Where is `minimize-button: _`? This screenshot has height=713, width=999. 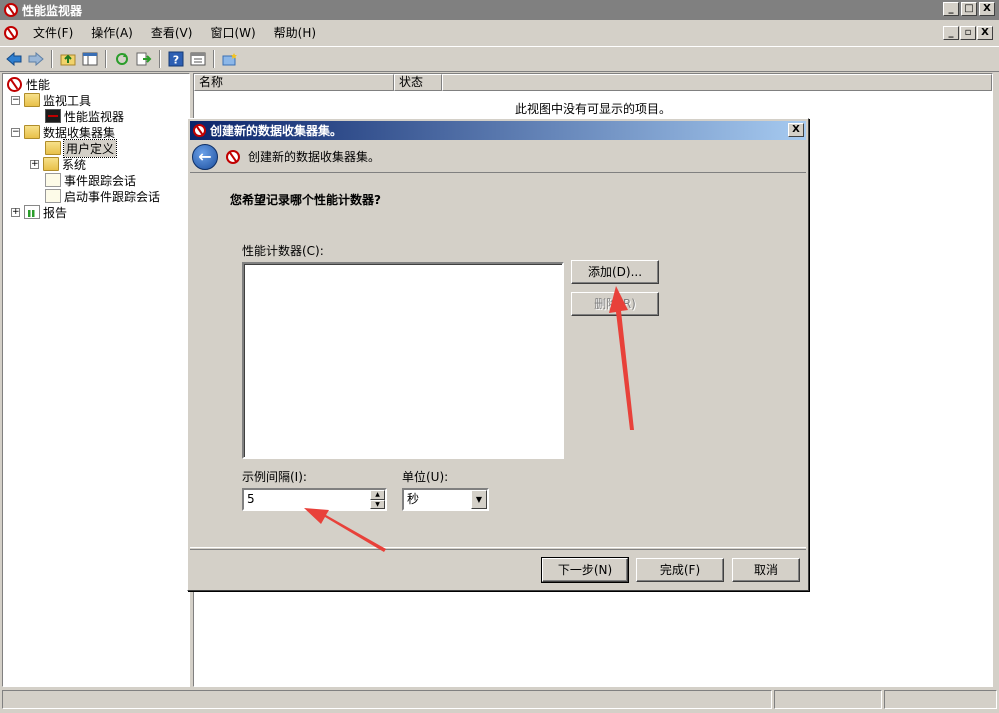
minimize-button: _ is located at coordinates (951, 9).